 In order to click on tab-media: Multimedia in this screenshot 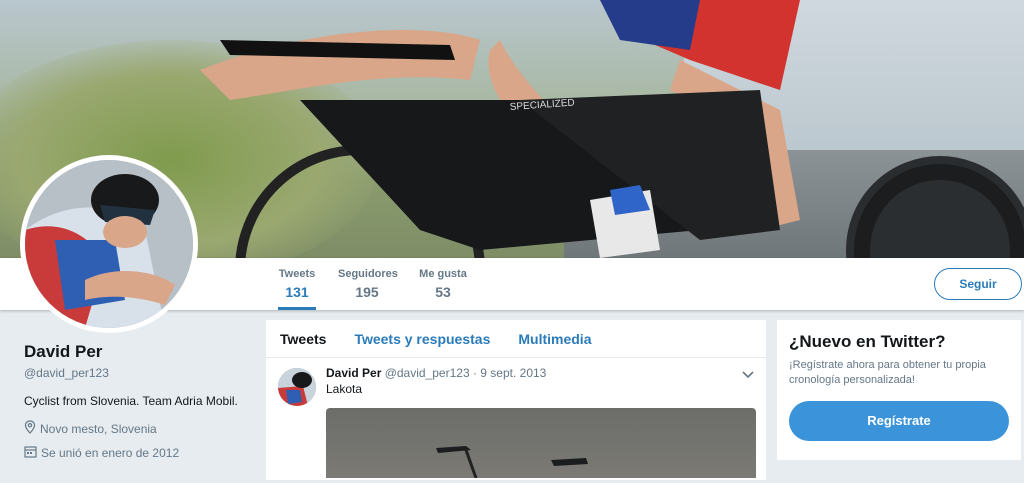, I will do `click(554, 339)`.